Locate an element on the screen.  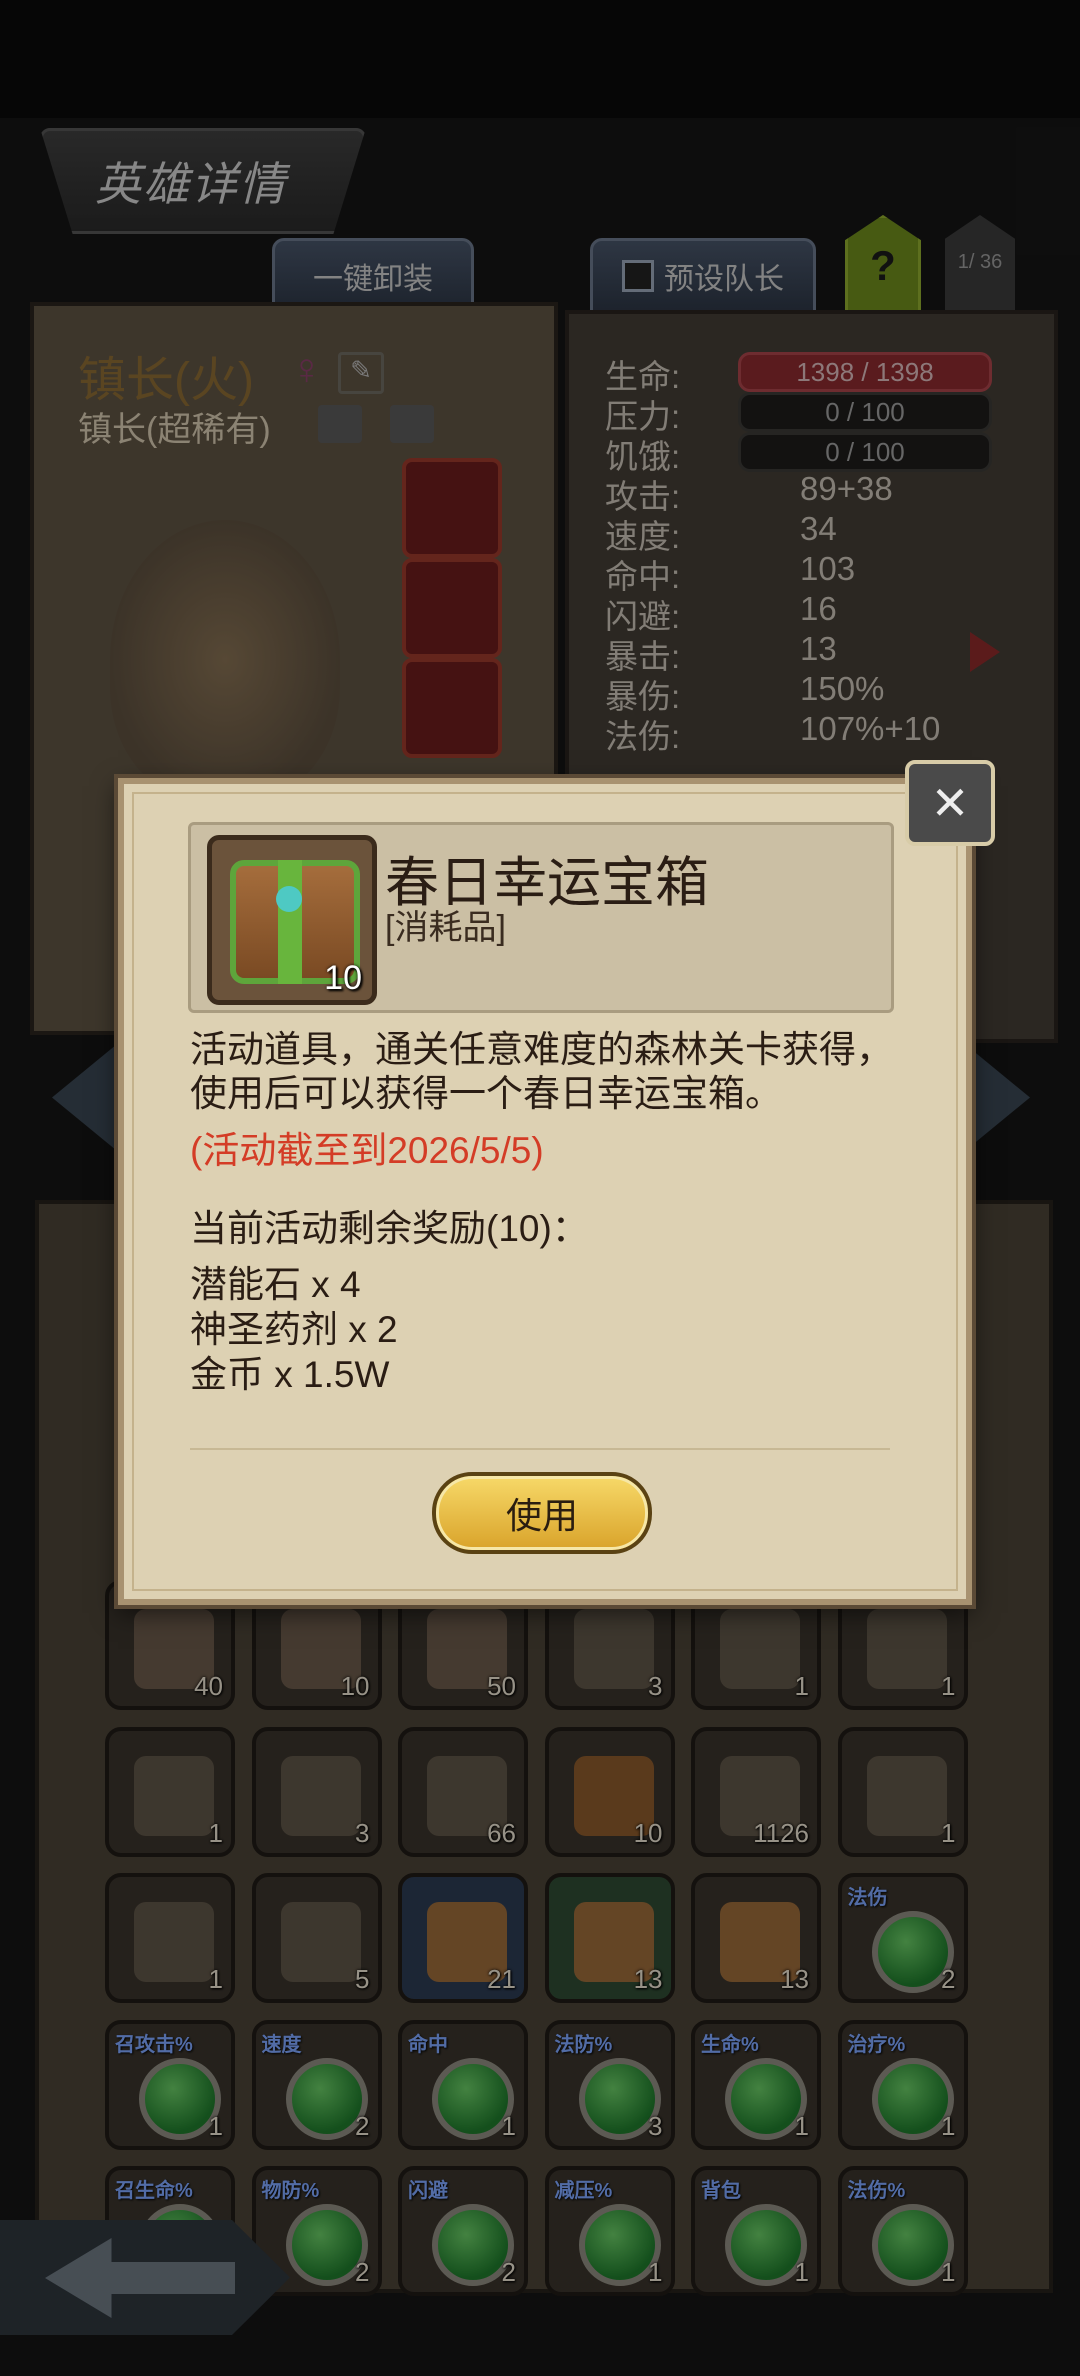
close-button: ✕ is located at coordinates (950, 803).